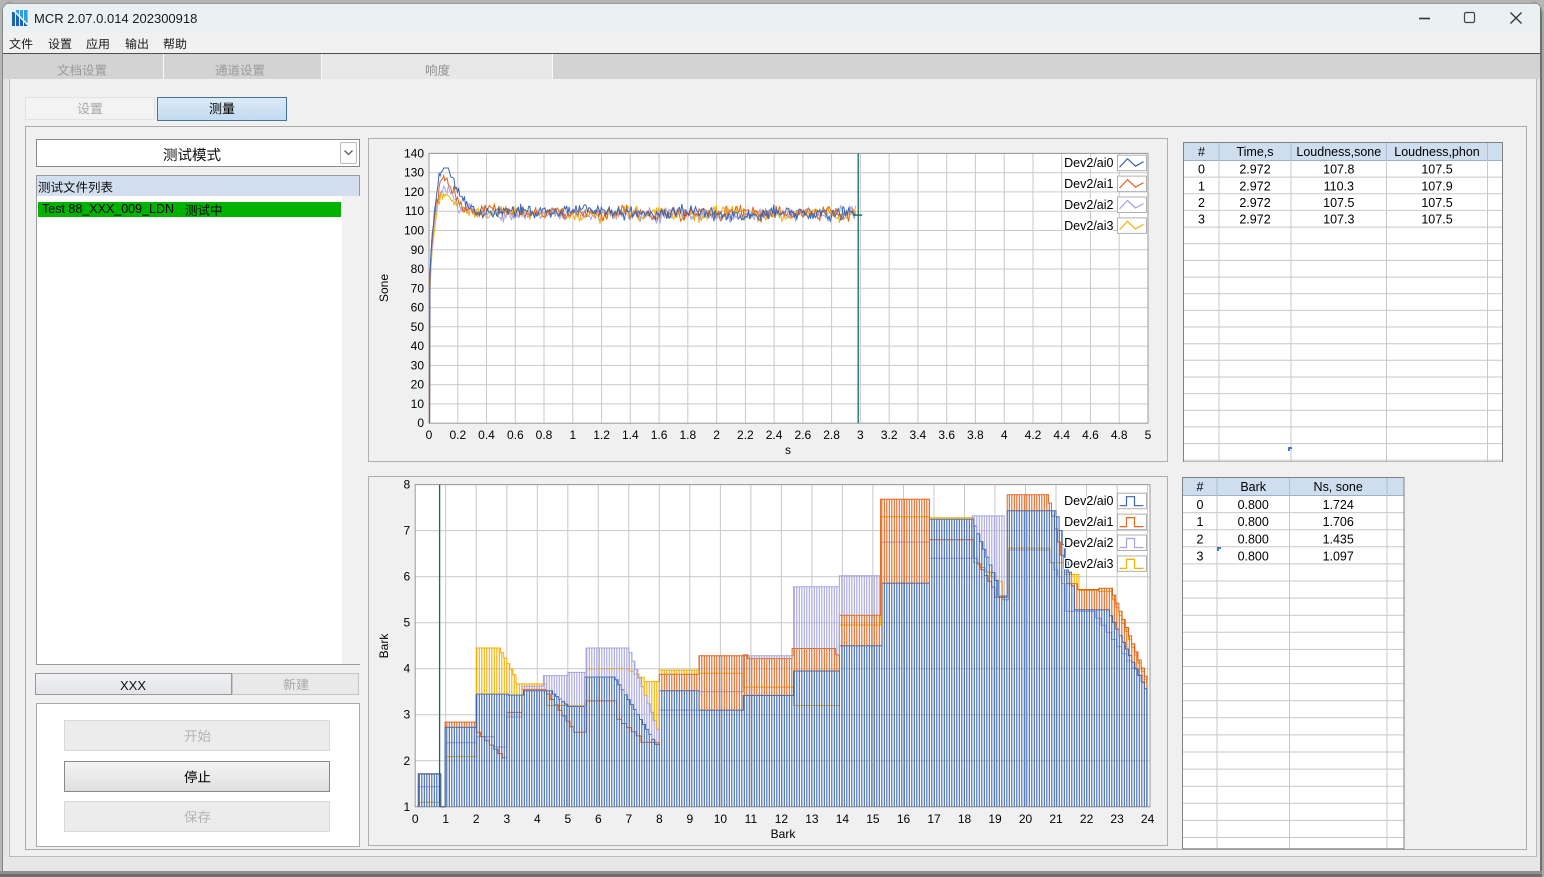  Describe the element at coordinates (486, 435) in the screenshot. I see `svg-text: 0.4` at that location.